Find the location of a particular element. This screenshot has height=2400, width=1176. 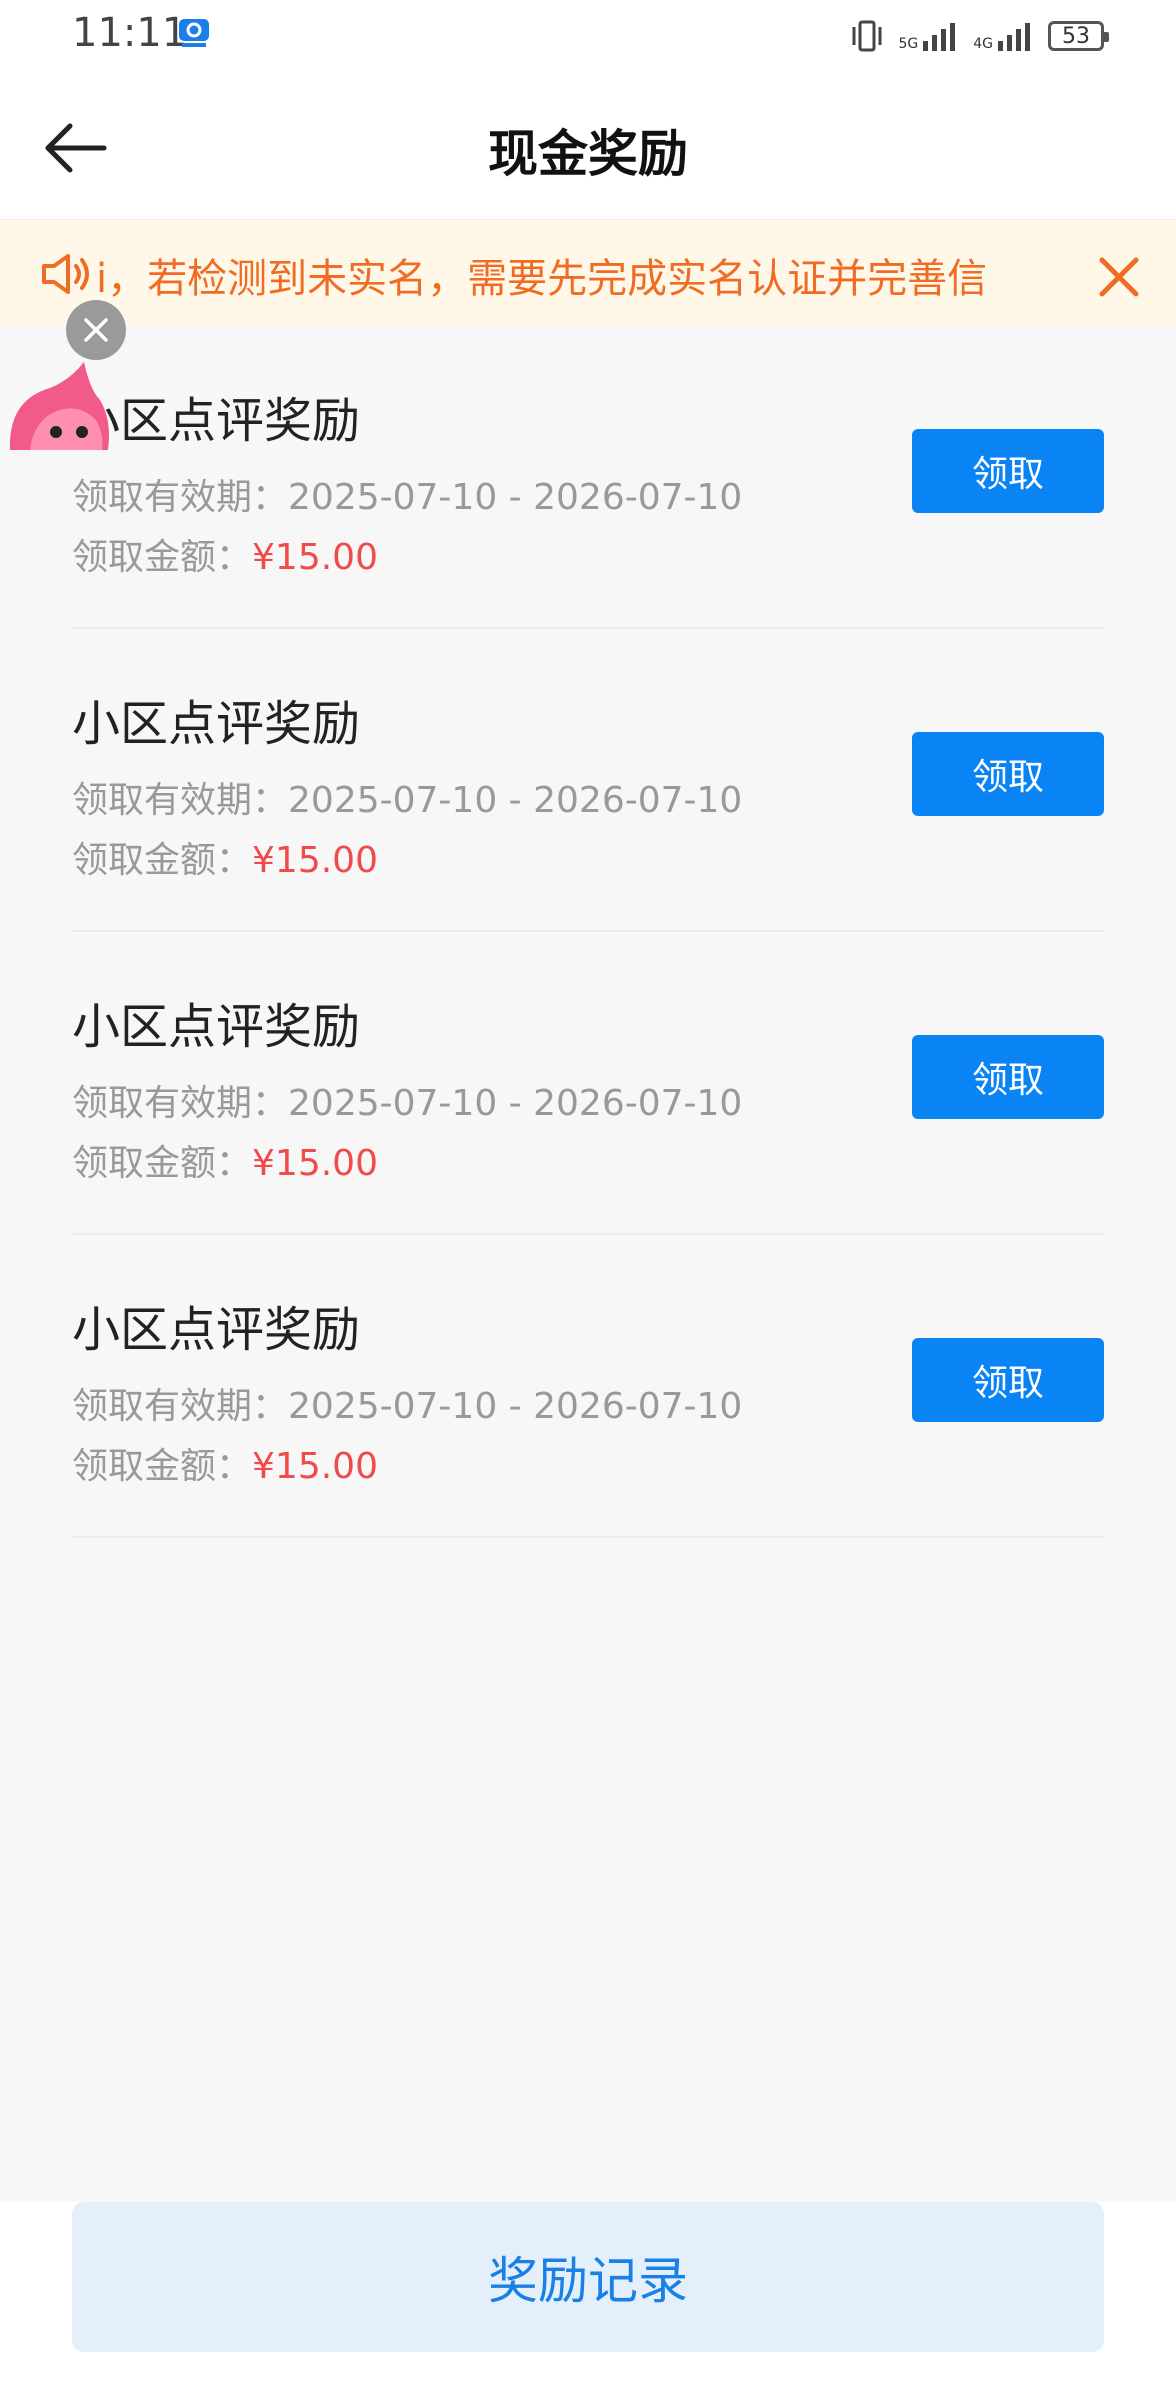

network-5g-label: 5G is located at coordinates (908, 44).